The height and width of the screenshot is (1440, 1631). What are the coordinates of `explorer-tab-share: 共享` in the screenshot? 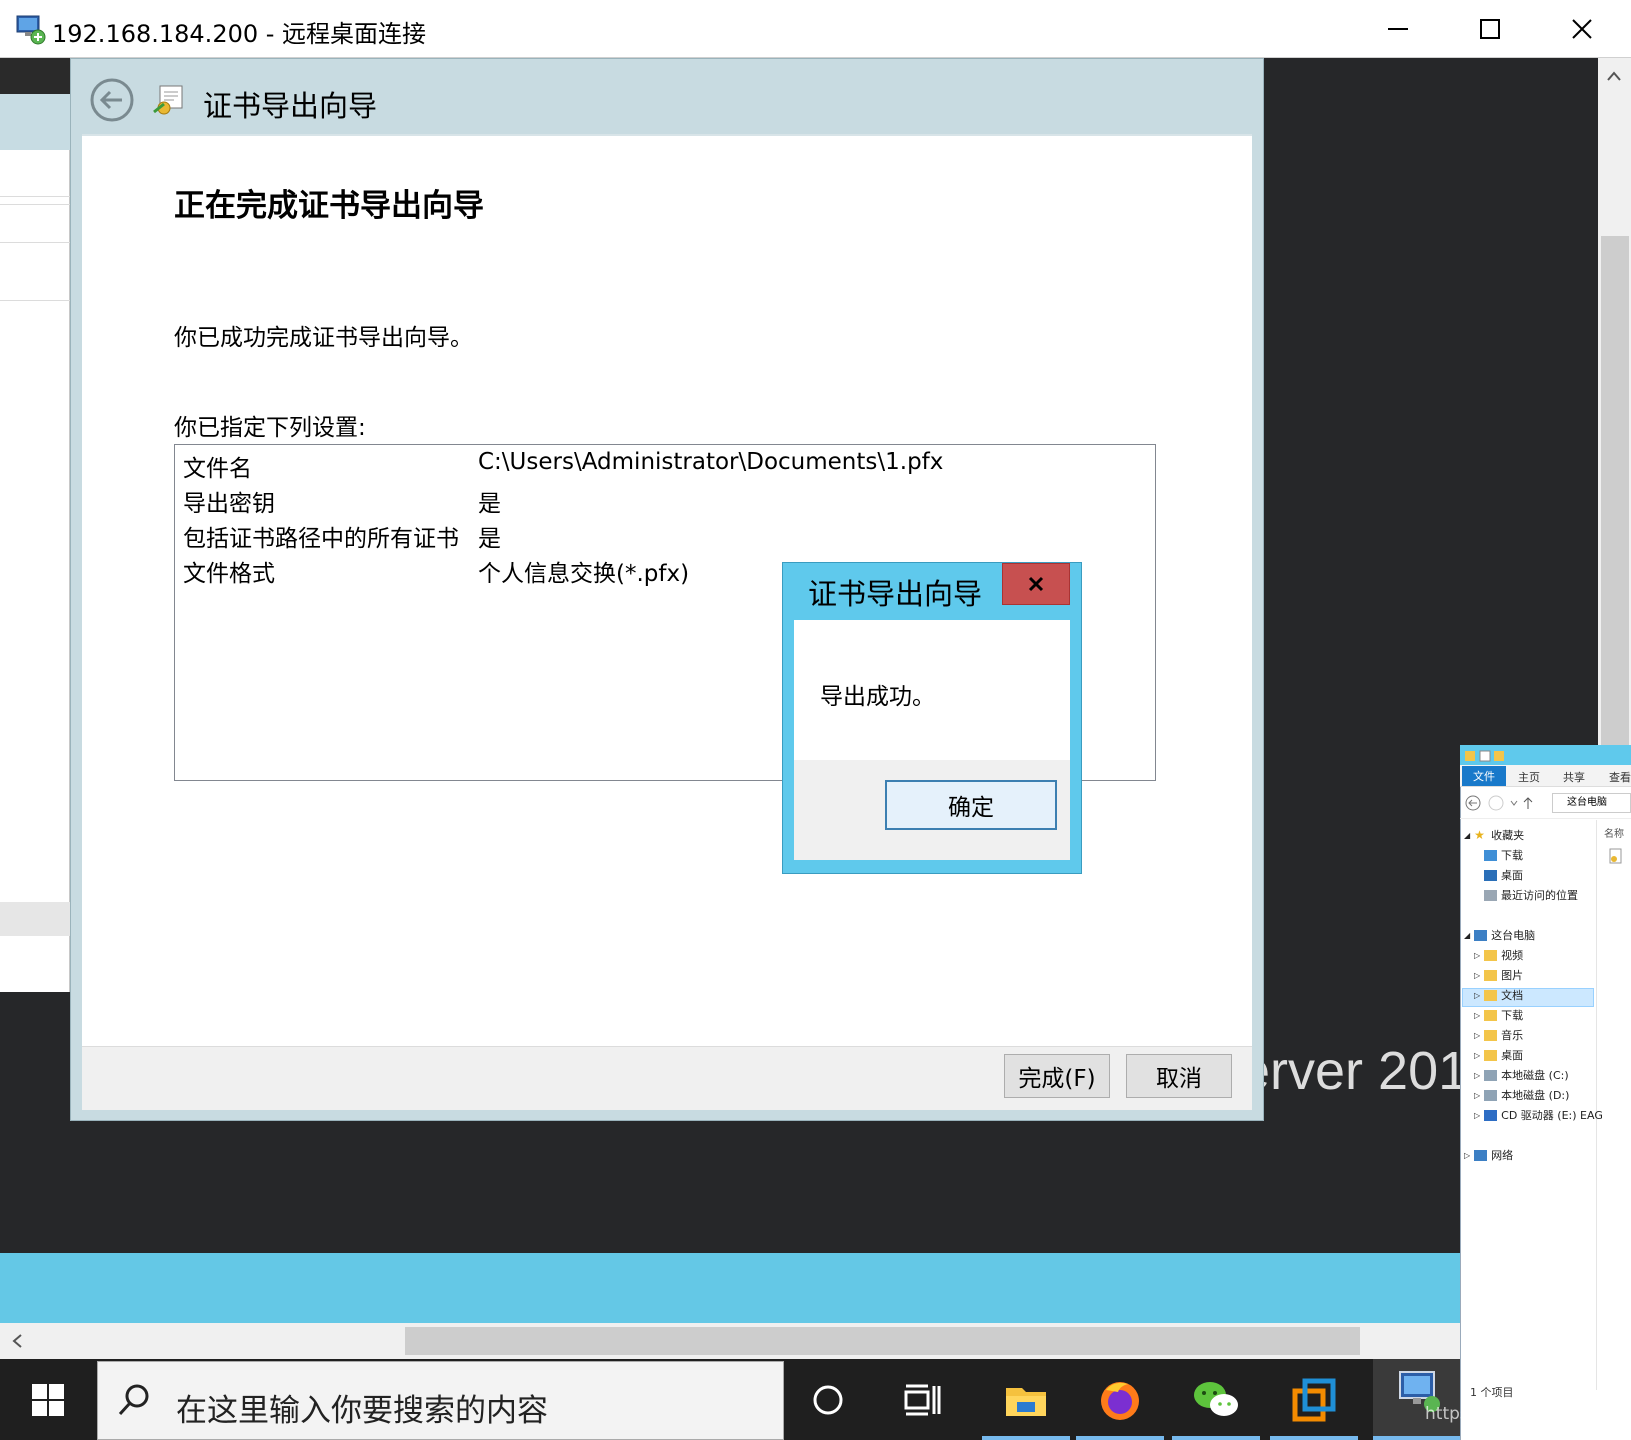 It's located at (1574, 777).